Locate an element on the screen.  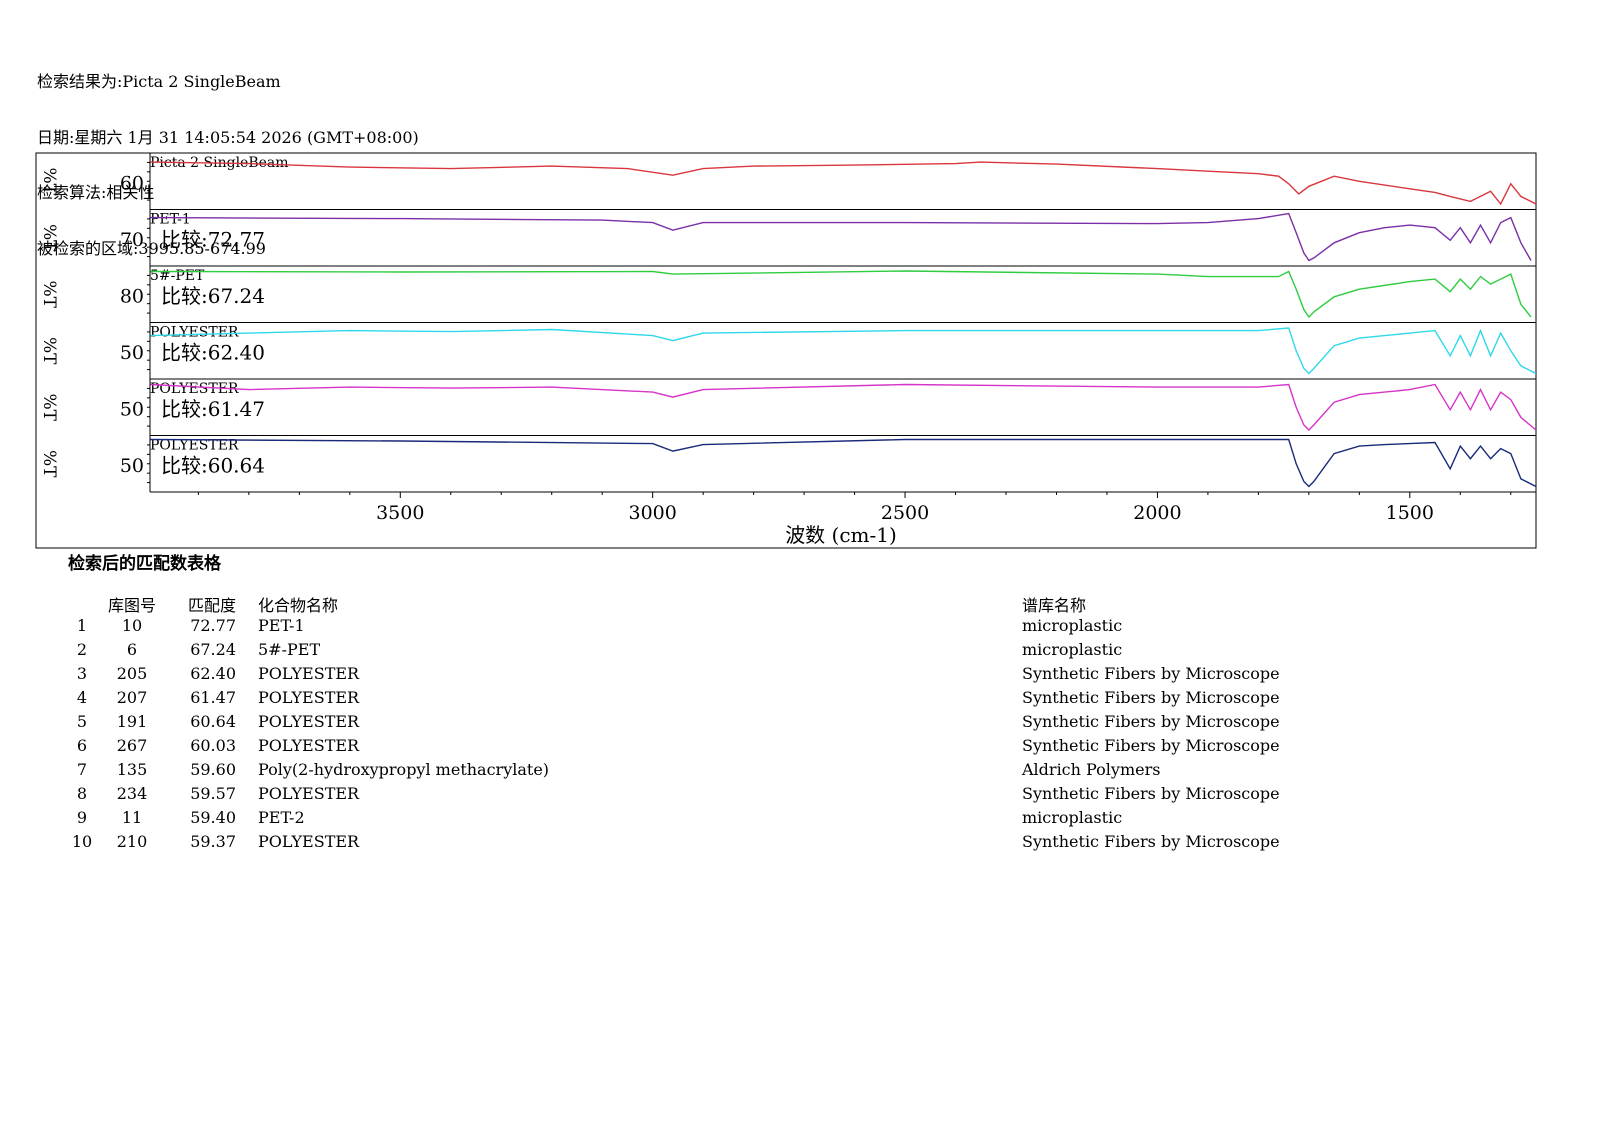
row-index: 3 is located at coordinates (82, 673).